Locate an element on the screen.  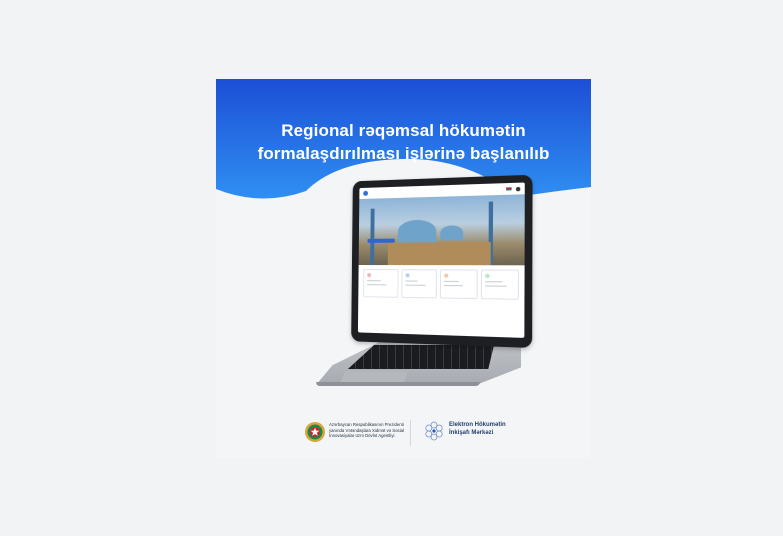
laptop-screen-frame is located at coordinates (442, 261).